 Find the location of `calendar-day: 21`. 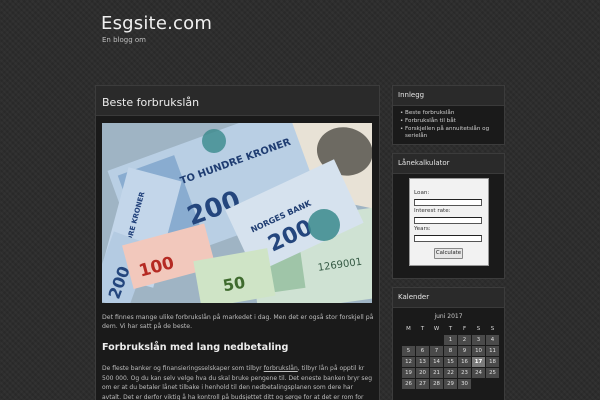

calendar-day: 21 is located at coordinates (436, 373).